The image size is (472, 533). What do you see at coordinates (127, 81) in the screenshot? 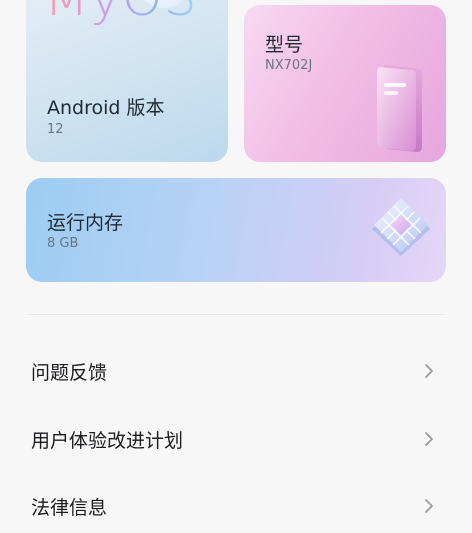
I see `android-version-card: MyOS Android 版本 12` at bounding box center [127, 81].